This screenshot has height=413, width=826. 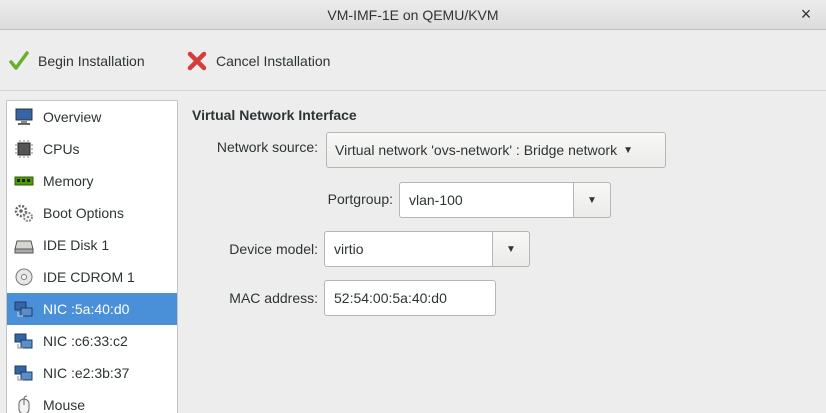 I want to click on device-model-label: Device model:, so click(x=273, y=249).